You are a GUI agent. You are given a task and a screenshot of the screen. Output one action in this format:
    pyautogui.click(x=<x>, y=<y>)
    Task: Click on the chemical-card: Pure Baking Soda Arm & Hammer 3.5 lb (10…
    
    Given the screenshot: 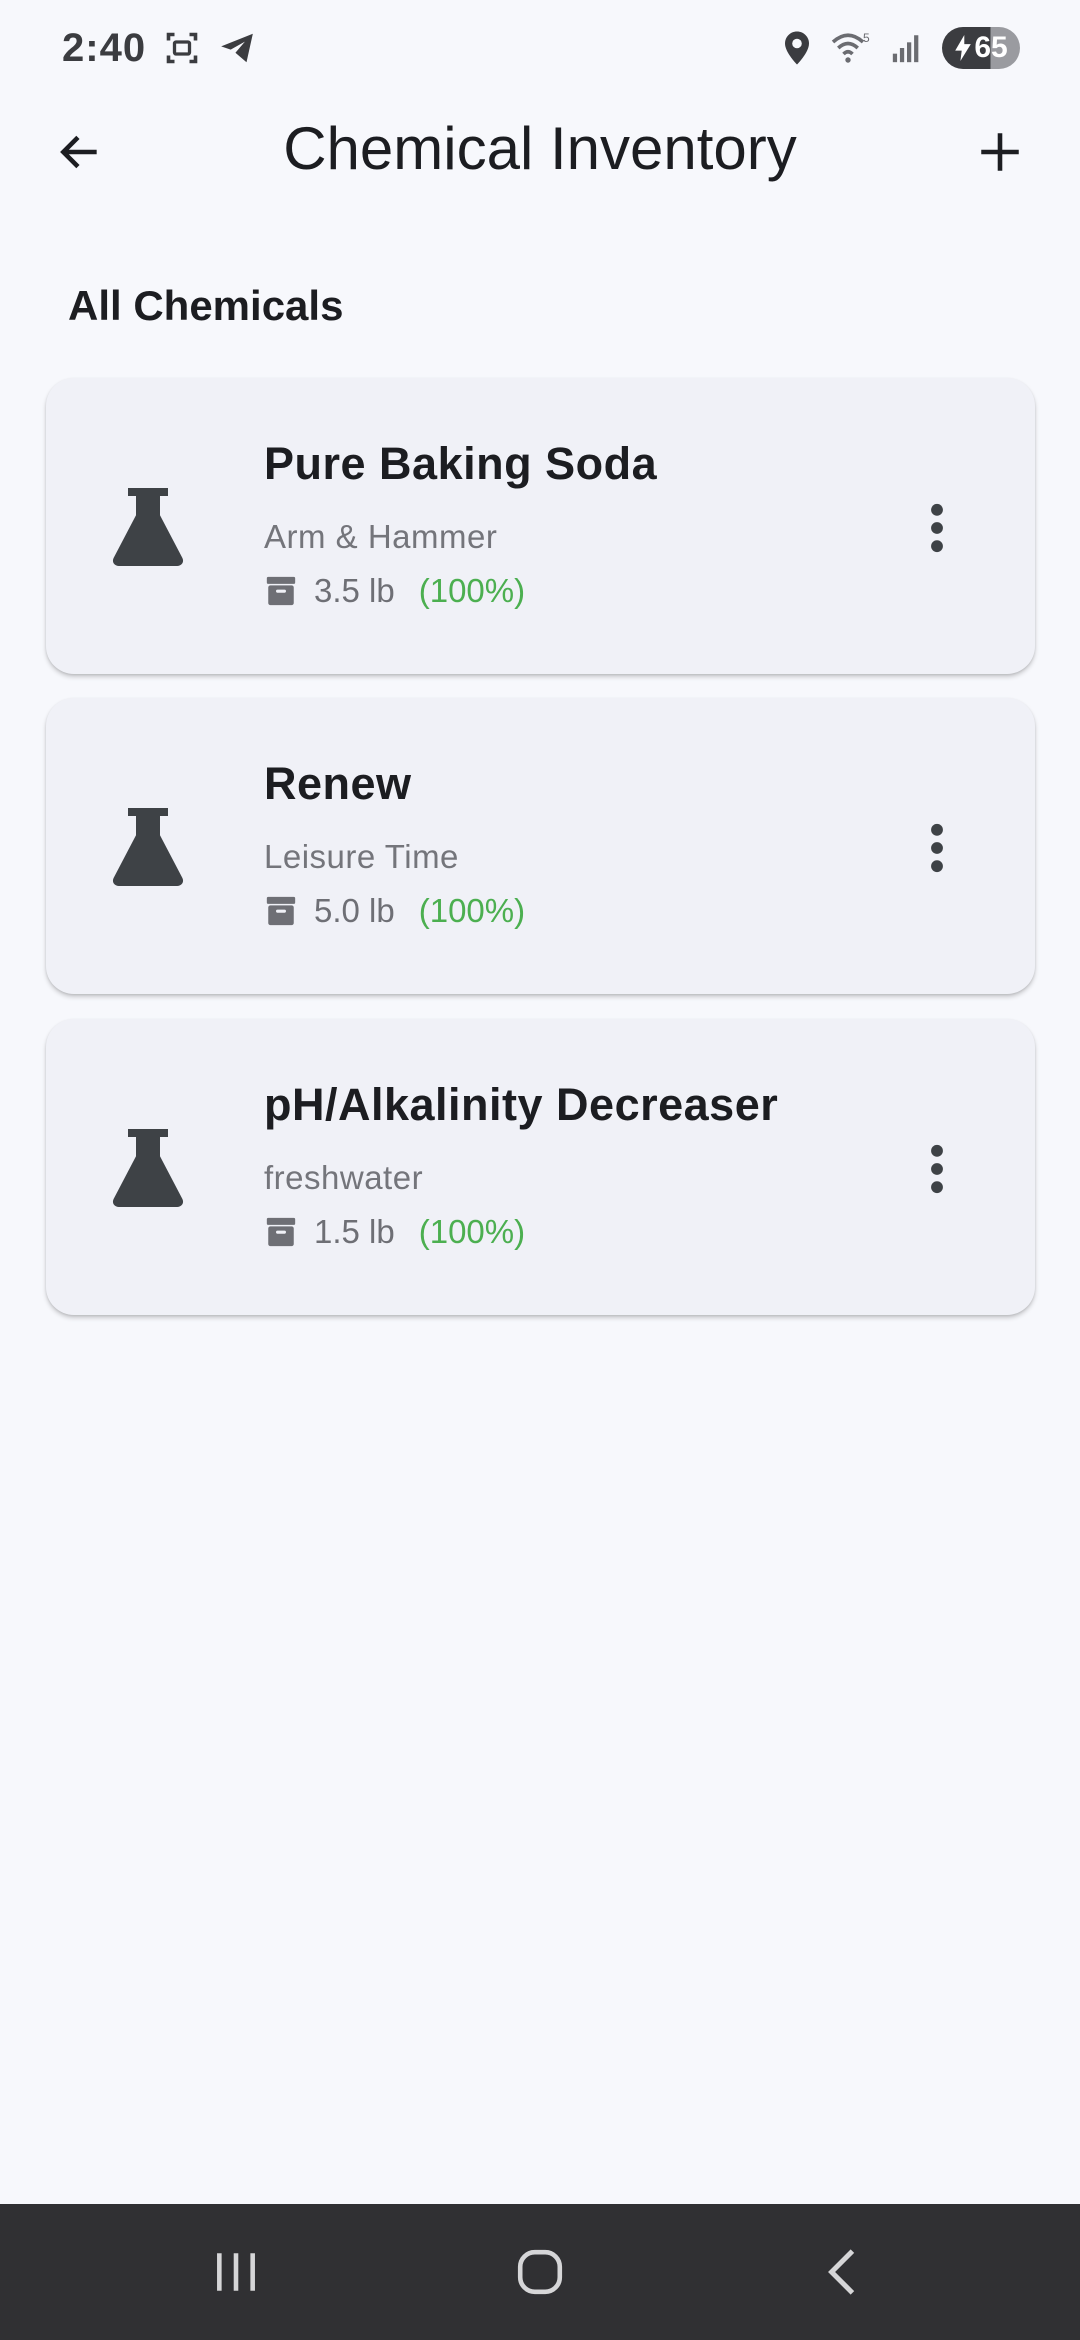 What is the action you would take?
    pyautogui.click(x=540, y=526)
    